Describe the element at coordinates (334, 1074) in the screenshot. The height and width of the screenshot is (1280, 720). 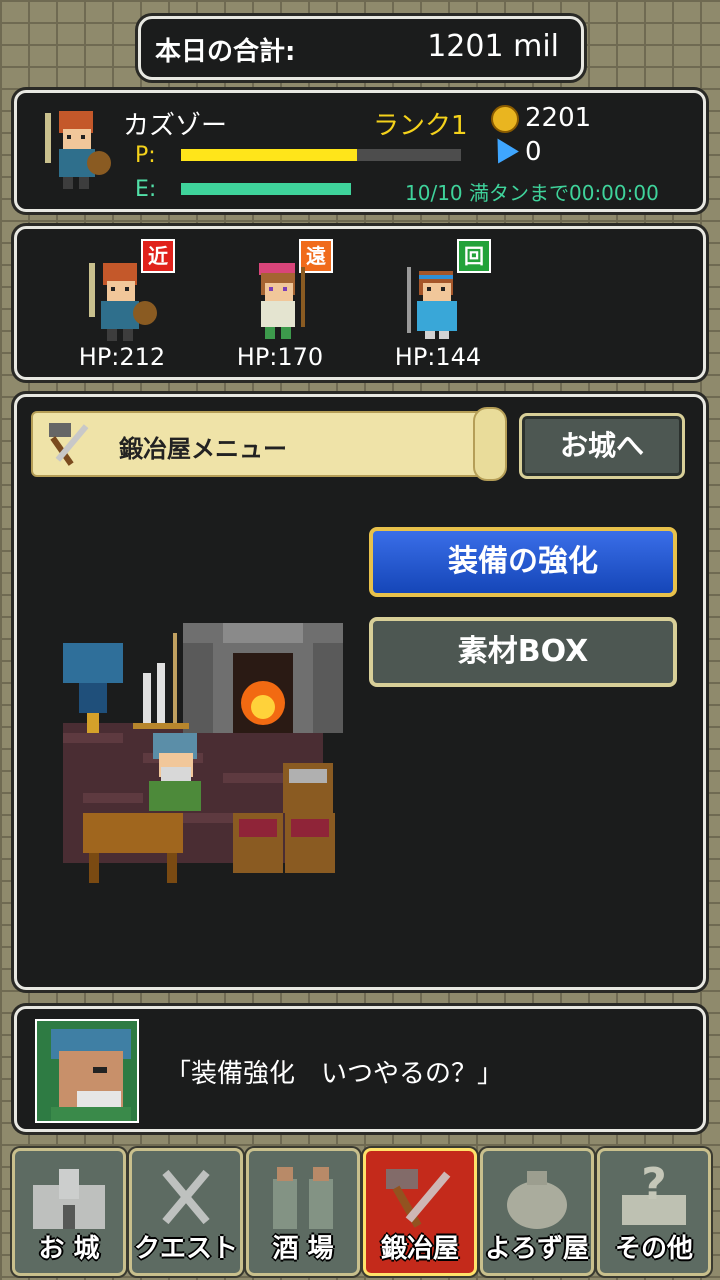
I see `dialog-text: 「装備強化 いつやるの？」` at that location.